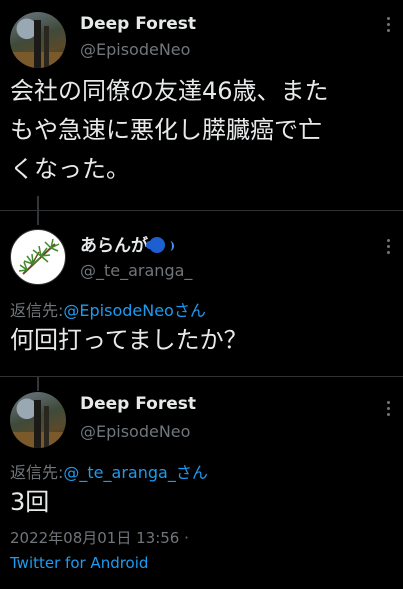  I want to click on user-handle: @_te_aranga_, so click(136, 270).